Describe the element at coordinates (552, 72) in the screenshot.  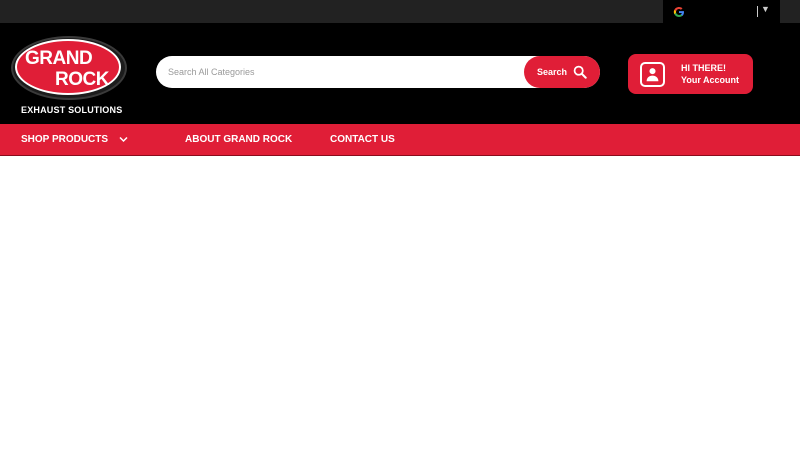
I see `search-button-label: Search` at that location.